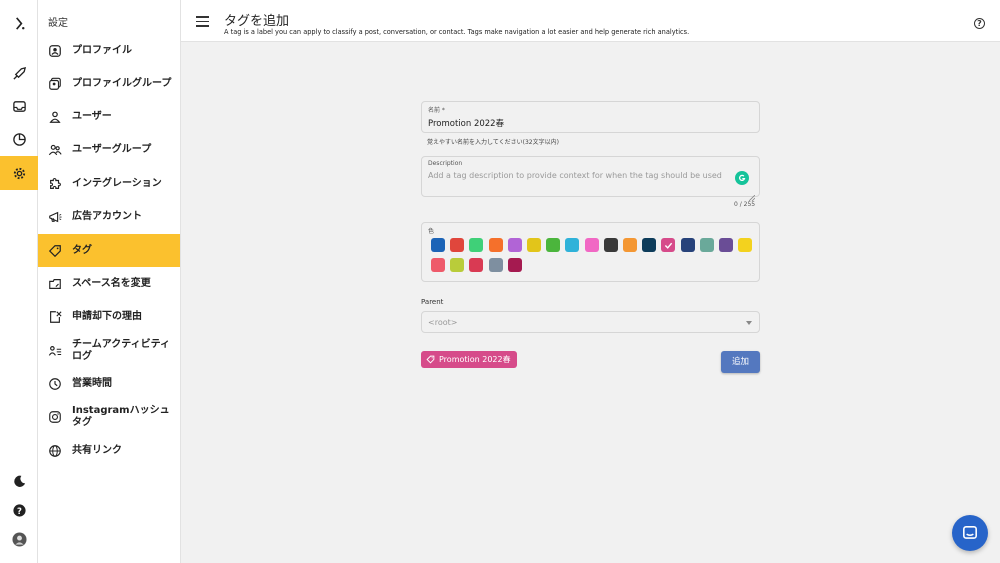 The width and height of the screenshot is (1000, 563). Describe the element at coordinates (92, 383) in the screenshot. I see `sidebar-item-label: 営業時間` at that location.